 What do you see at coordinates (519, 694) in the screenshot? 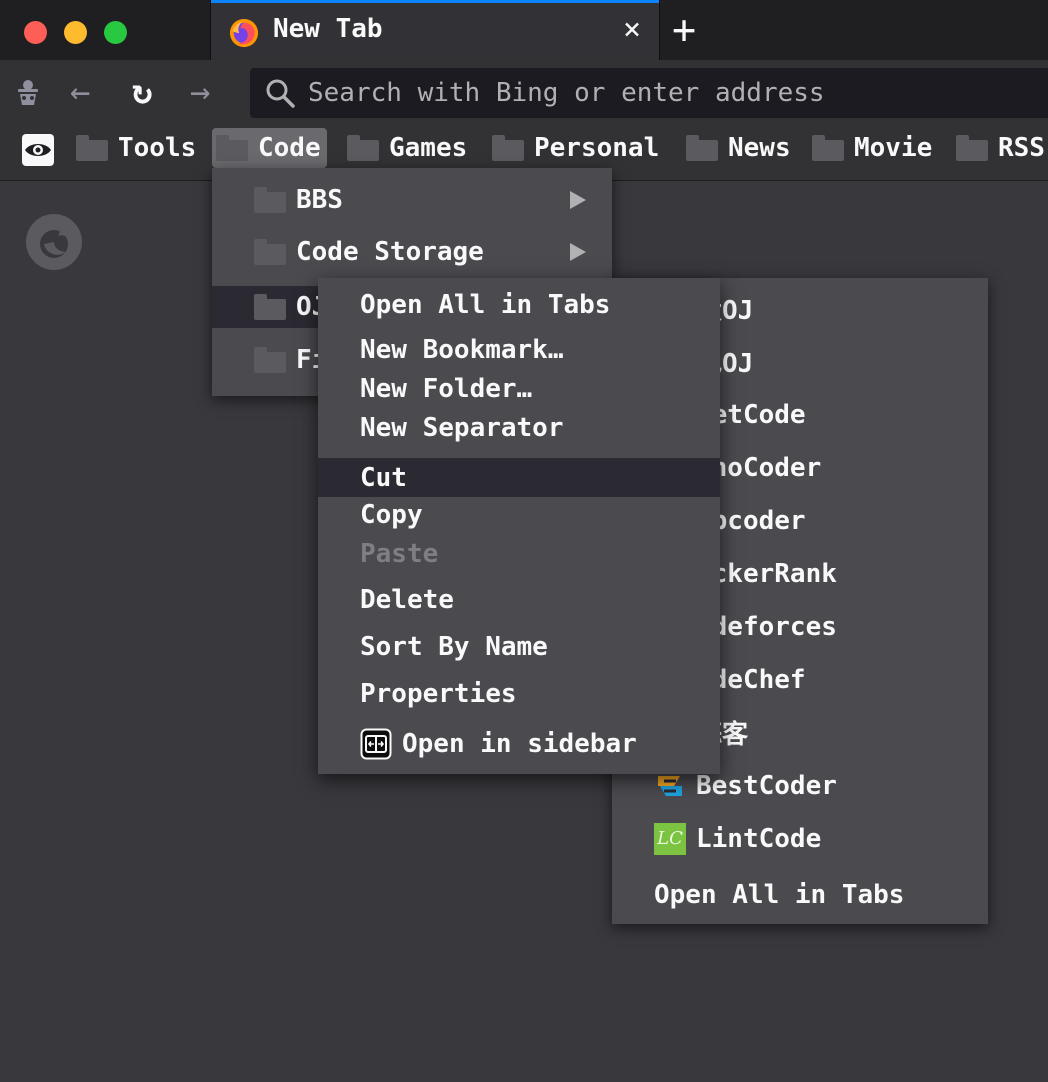
I see `context-properties: Properties` at bounding box center [519, 694].